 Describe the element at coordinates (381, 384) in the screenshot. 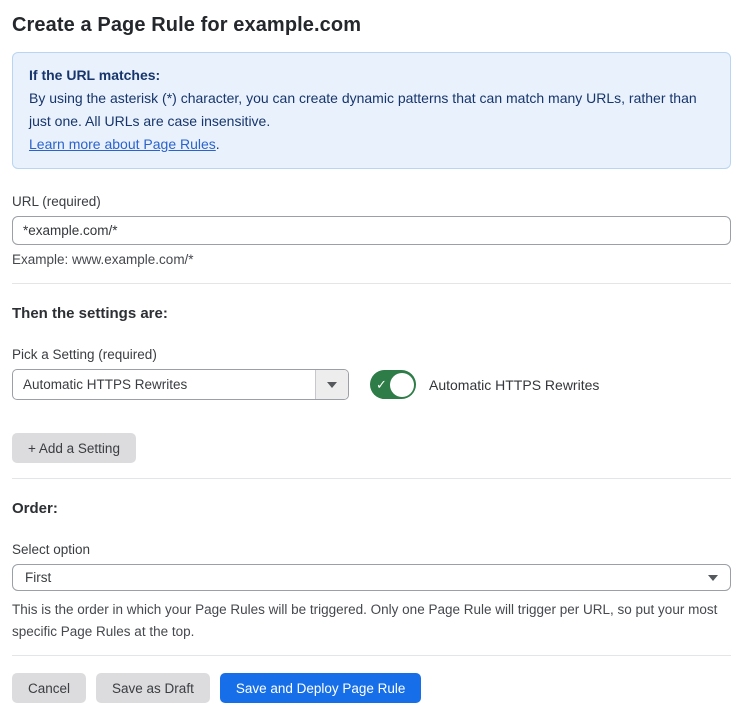

I see `check-icon: ✓` at that location.